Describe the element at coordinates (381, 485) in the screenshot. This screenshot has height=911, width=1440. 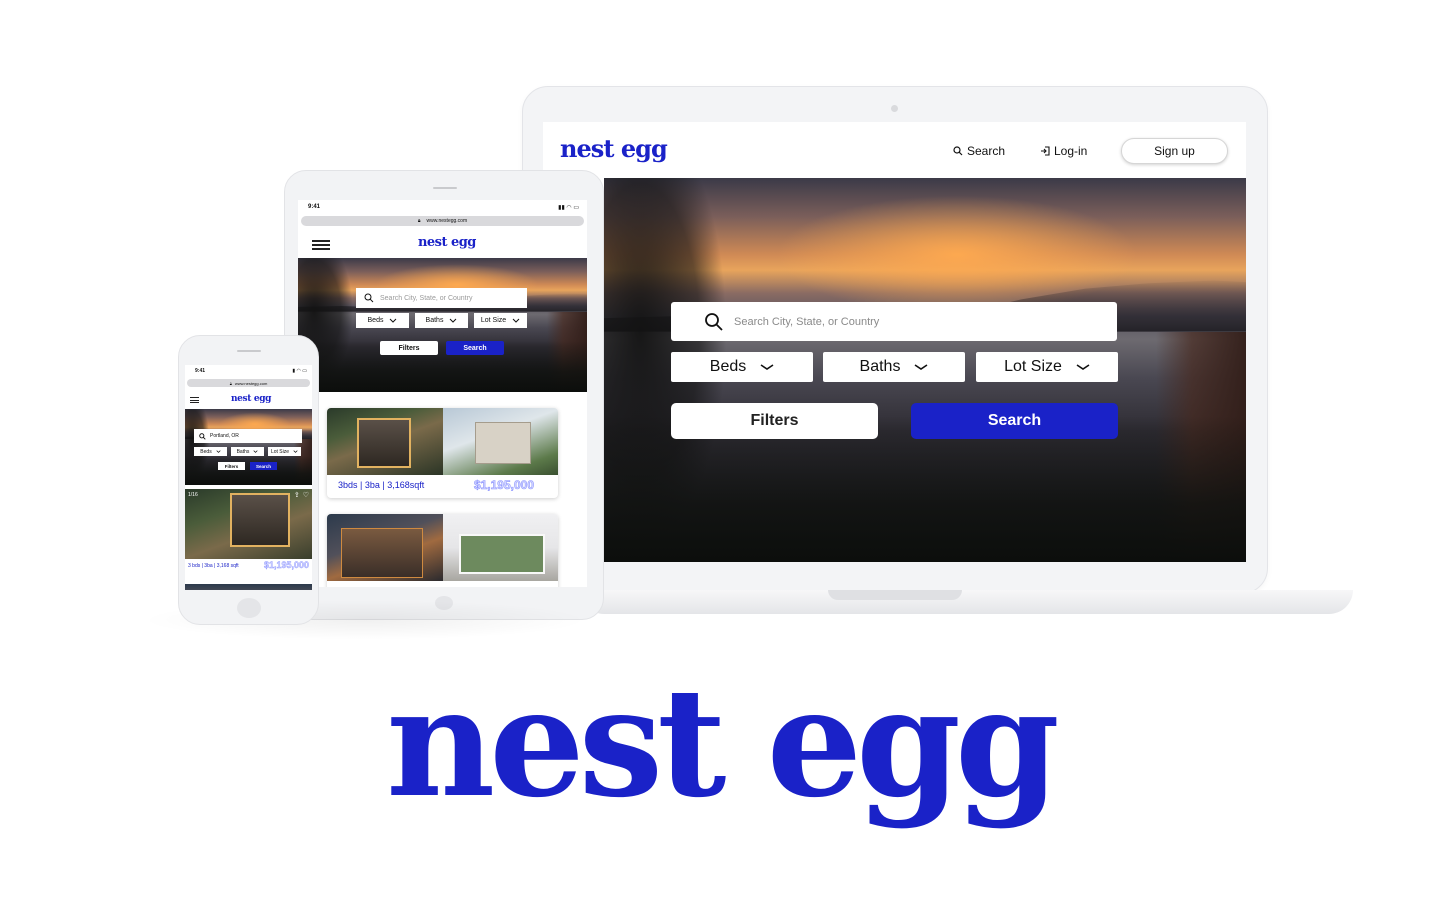
I see `listing-details: 3bds | 3ba | 3,168sqft` at that location.